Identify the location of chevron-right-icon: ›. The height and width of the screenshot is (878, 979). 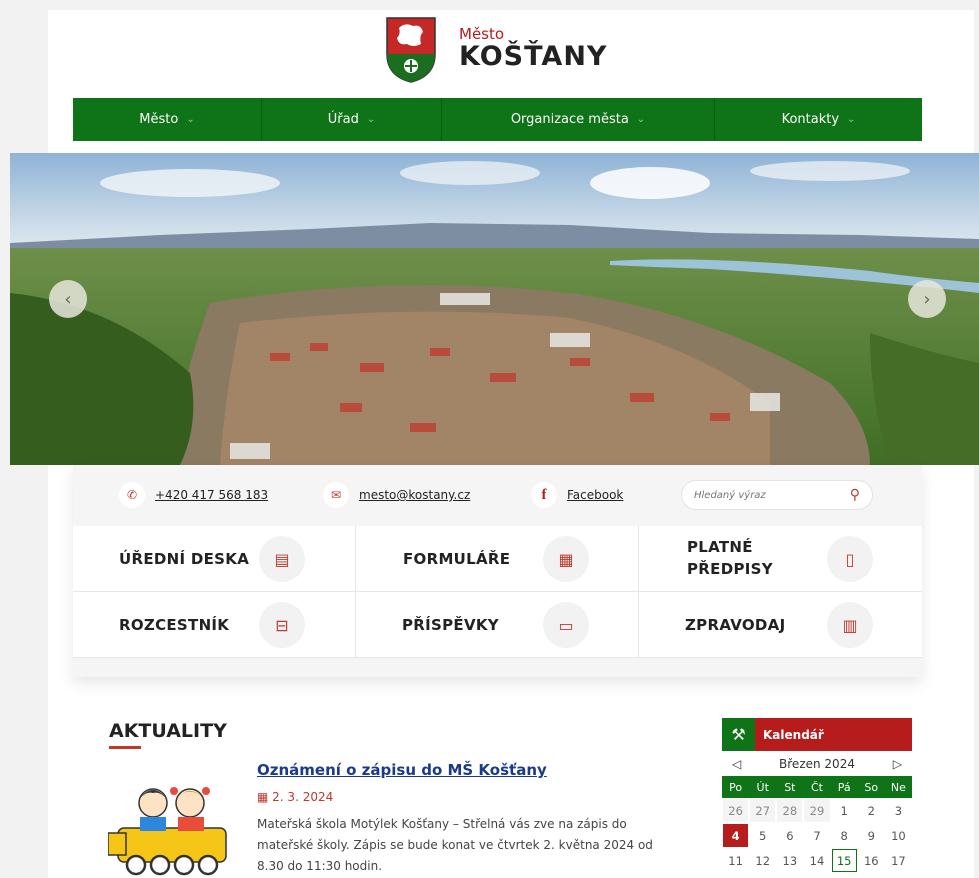
(927, 299).